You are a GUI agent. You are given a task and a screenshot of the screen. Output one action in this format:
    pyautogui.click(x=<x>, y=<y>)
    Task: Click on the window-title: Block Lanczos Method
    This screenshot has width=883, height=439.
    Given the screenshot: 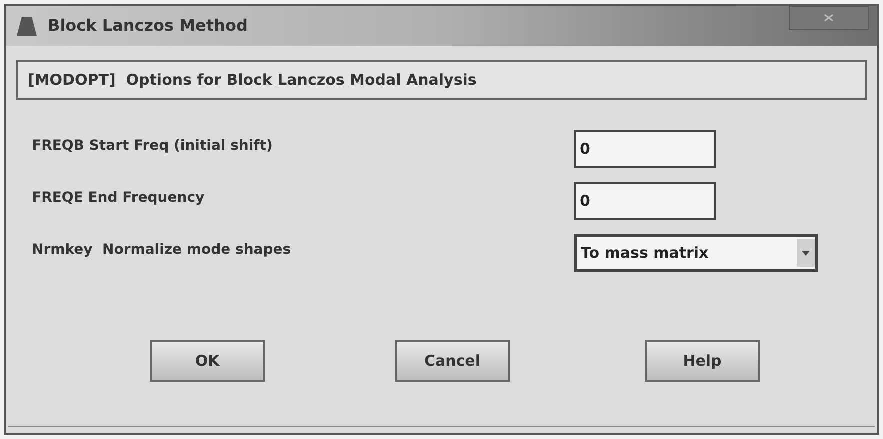 What is the action you would take?
    pyautogui.click(x=148, y=26)
    